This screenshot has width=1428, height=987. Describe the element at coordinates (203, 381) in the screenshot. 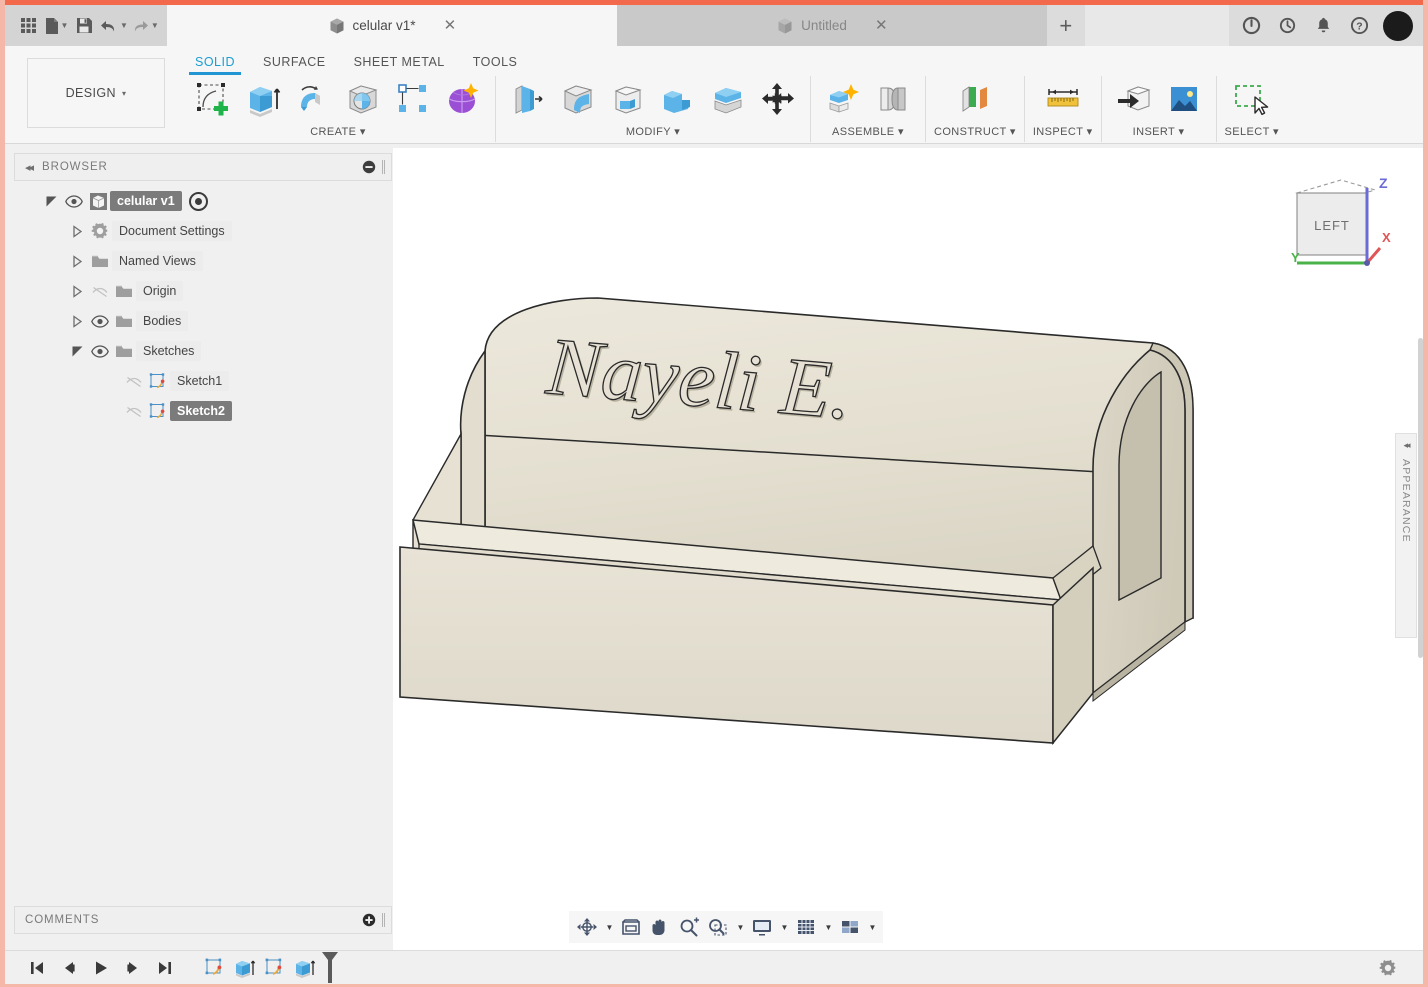

I see `tree-node-sketch1: Sketch1` at that location.